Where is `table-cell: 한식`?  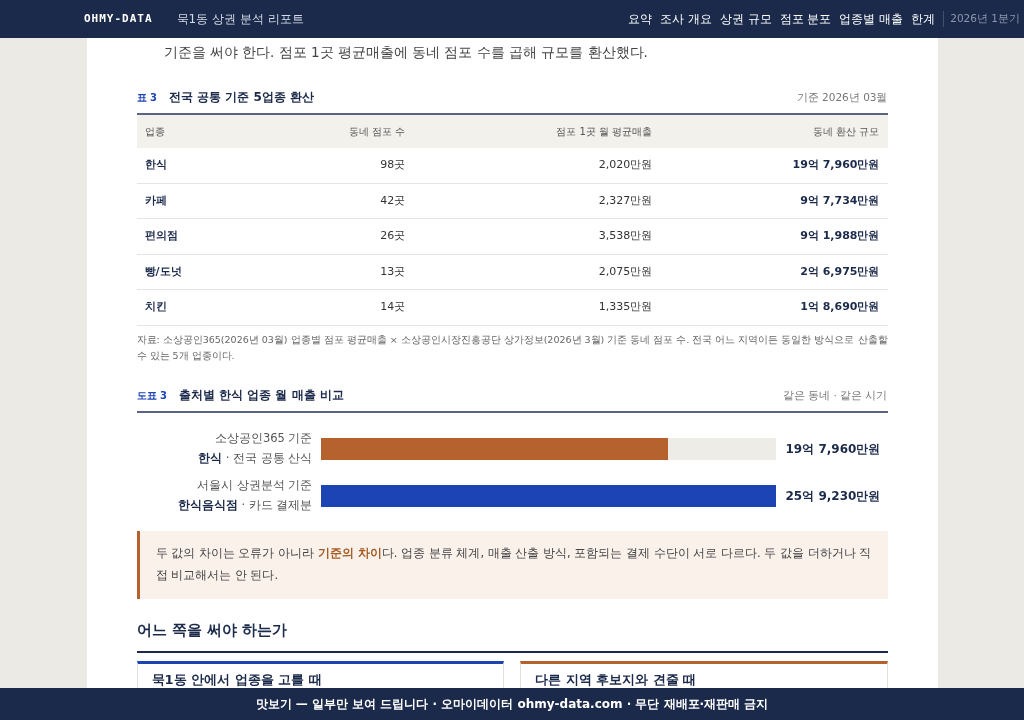 table-cell: 한식 is located at coordinates (195, 166).